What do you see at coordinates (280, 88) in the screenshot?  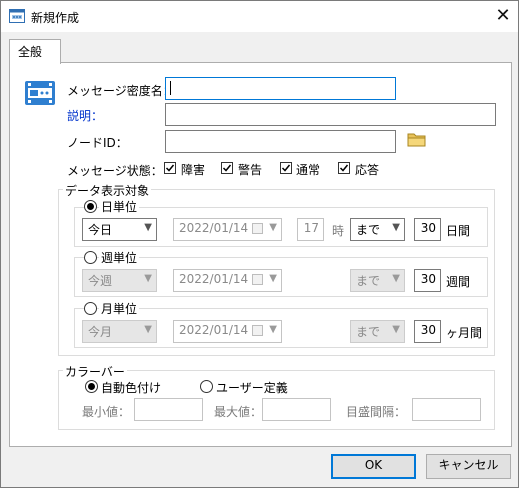 I see `name-input` at bounding box center [280, 88].